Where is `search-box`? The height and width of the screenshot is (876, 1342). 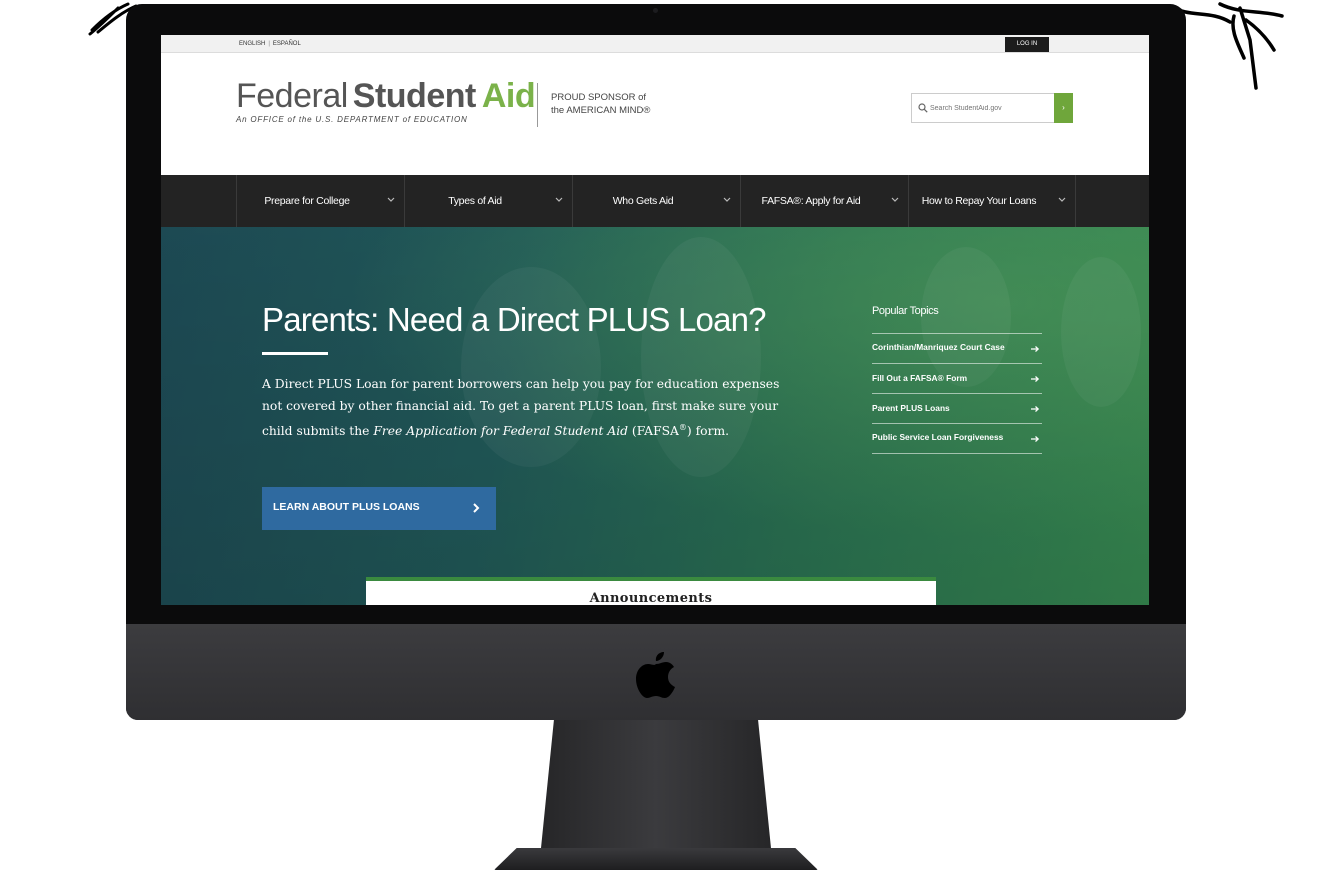 search-box is located at coordinates (983, 108).